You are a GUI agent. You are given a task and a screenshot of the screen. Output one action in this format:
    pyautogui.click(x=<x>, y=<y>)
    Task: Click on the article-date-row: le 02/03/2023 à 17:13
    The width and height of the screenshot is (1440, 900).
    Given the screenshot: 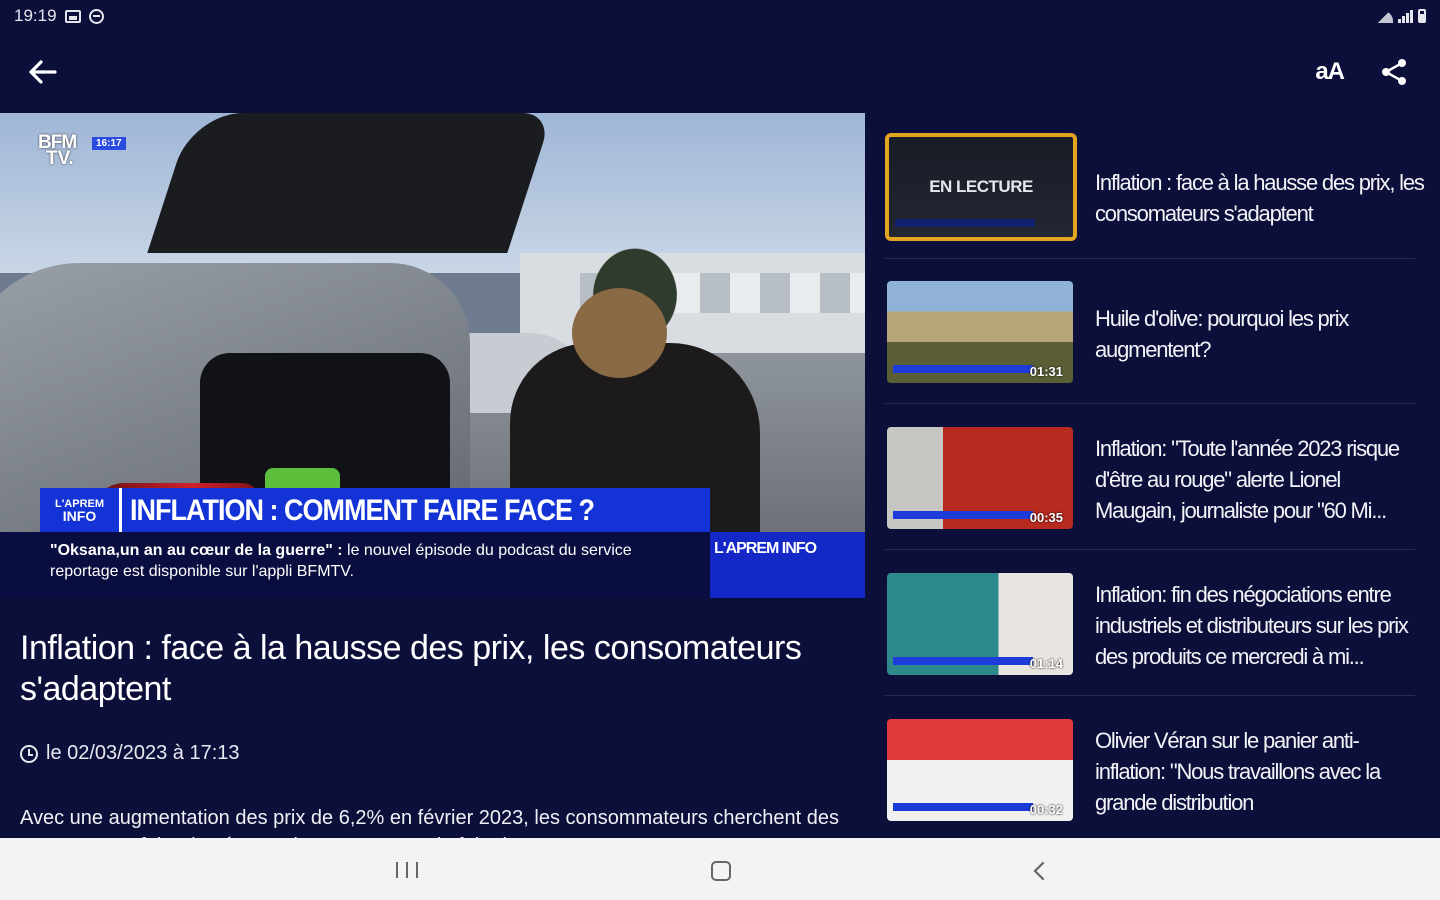 What is the action you would take?
    pyautogui.click(x=130, y=753)
    